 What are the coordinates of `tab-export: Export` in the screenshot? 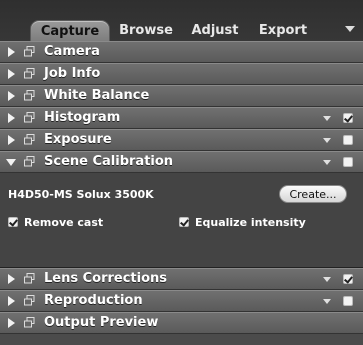 It's located at (283, 30).